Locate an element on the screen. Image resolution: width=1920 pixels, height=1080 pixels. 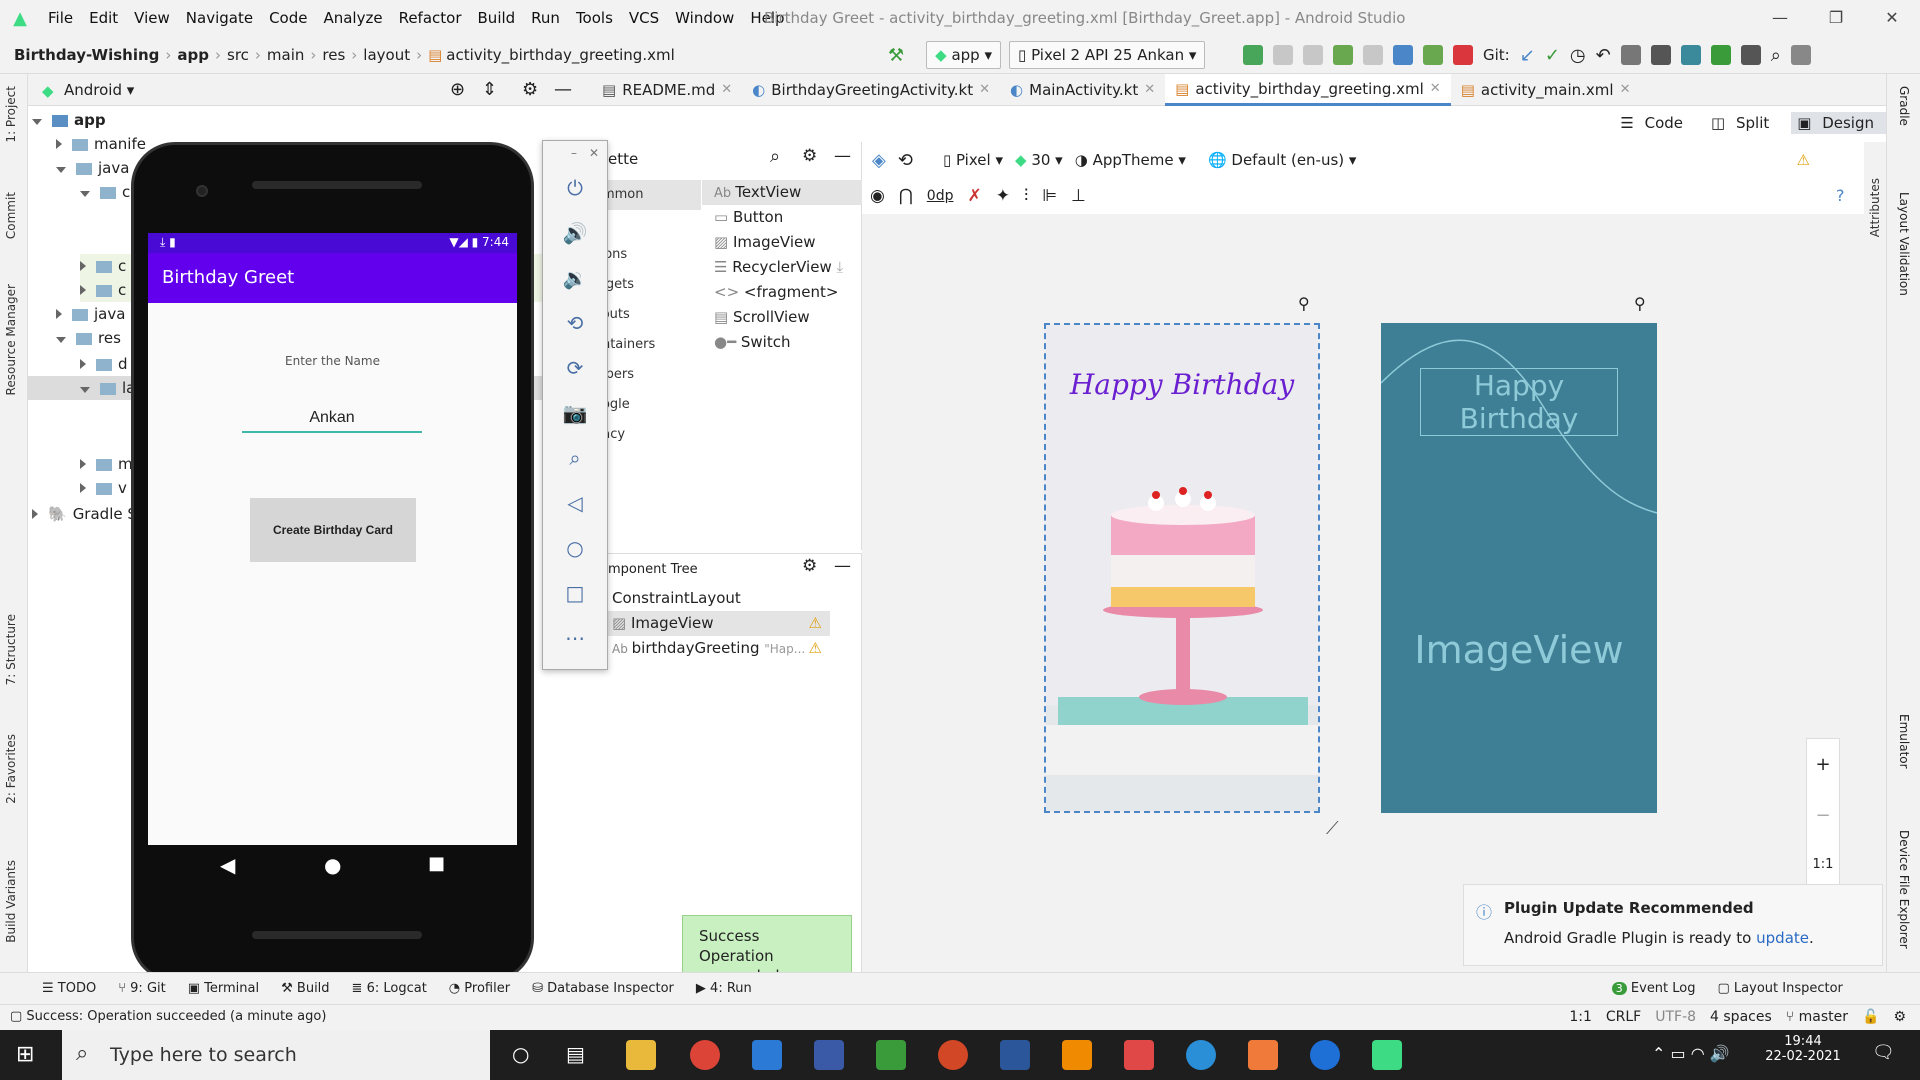
sync-gradle-icon is located at coordinates (1690, 55).